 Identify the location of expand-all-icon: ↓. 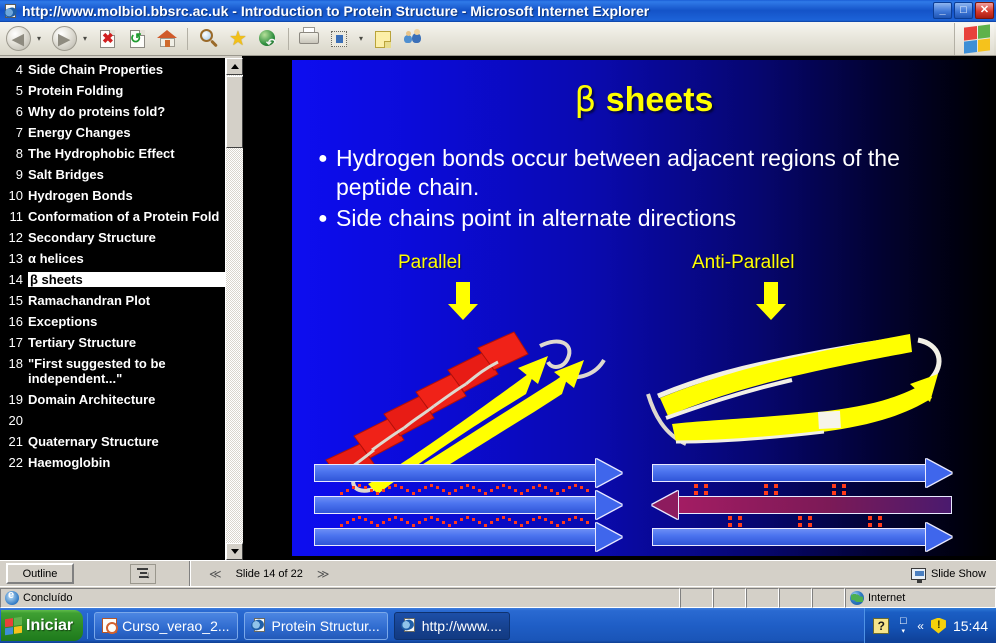
(143, 574).